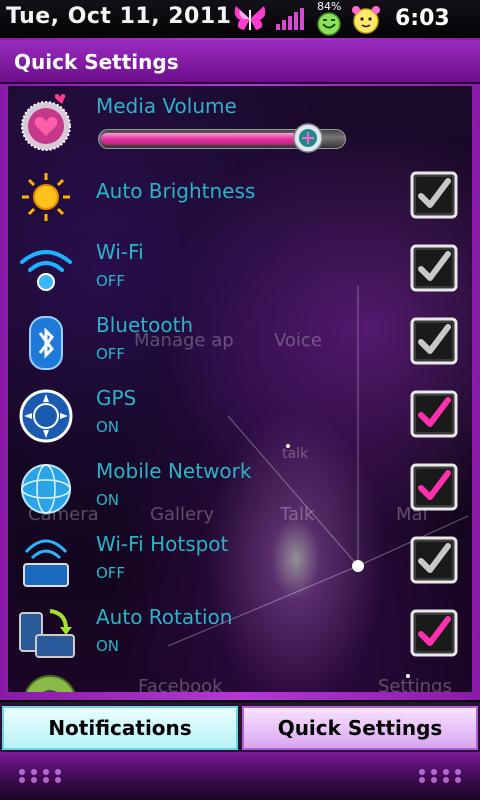 This screenshot has height=800, width=480. What do you see at coordinates (240, 122) in the screenshot?
I see `media-volume-row: Media Volume` at bounding box center [240, 122].